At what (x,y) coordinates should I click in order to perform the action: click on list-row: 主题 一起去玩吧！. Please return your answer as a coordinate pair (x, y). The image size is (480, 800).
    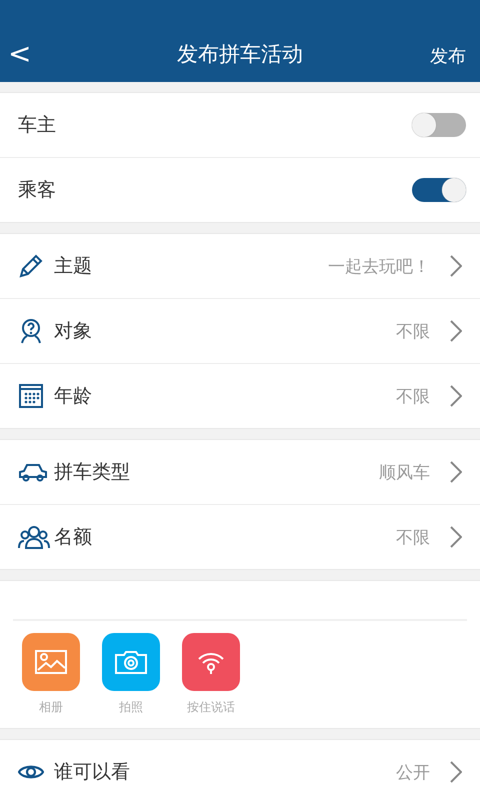
    Looking at the image, I should click on (240, 266).